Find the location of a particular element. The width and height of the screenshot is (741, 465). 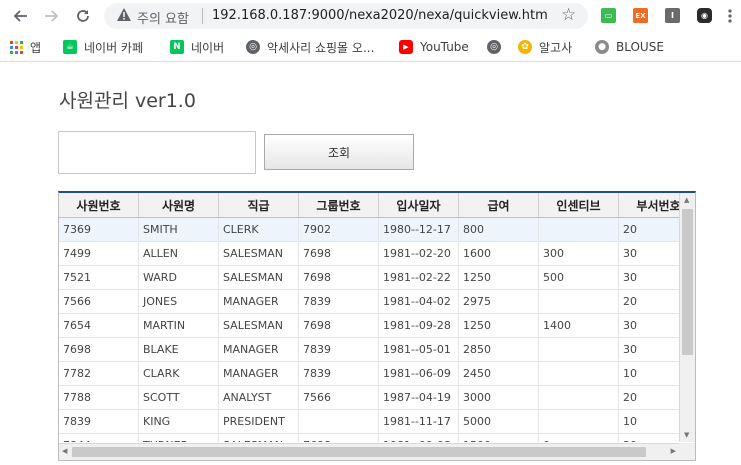

vertical-scroll-thumb is located at coordinates (687, 282).